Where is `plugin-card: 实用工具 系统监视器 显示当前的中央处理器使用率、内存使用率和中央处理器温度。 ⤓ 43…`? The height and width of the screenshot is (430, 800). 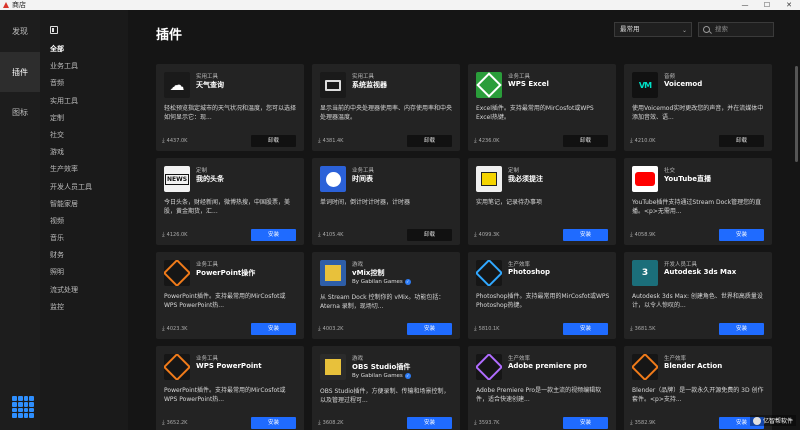 plugin-card: 实用工具 系统监视器 显示当前的中央处理器使用率、内存使用率和中央处理器温度。 ⤓ 43… is located at coordinates (386, 107).